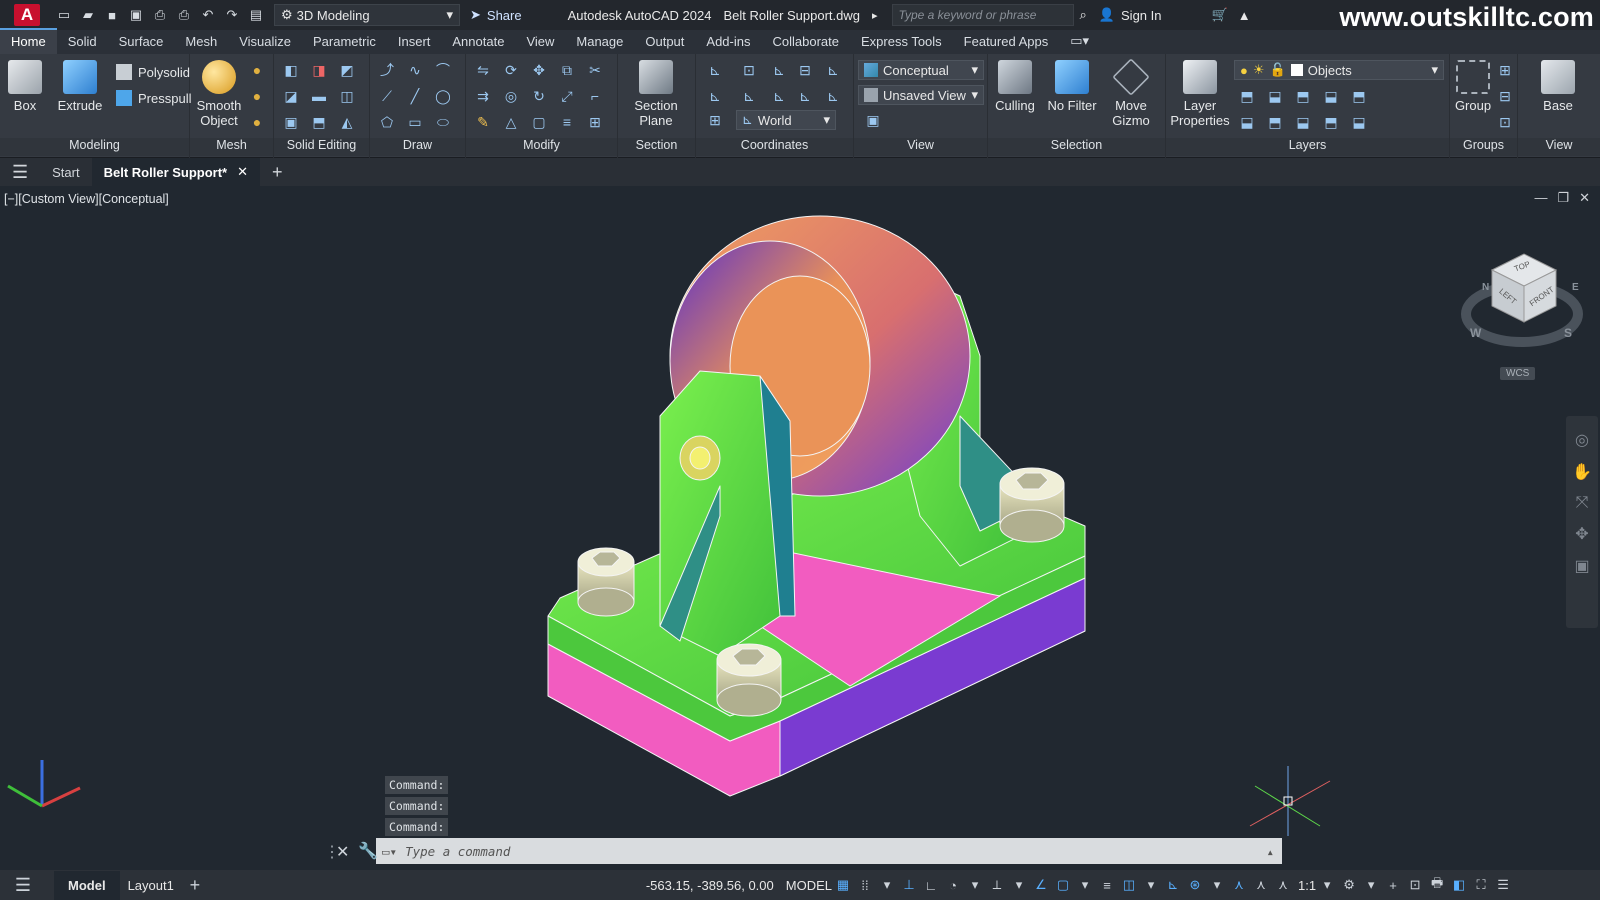 This screenshot has width=1600, height=900. I want to click on save-icon: ■, so click(112, 15).